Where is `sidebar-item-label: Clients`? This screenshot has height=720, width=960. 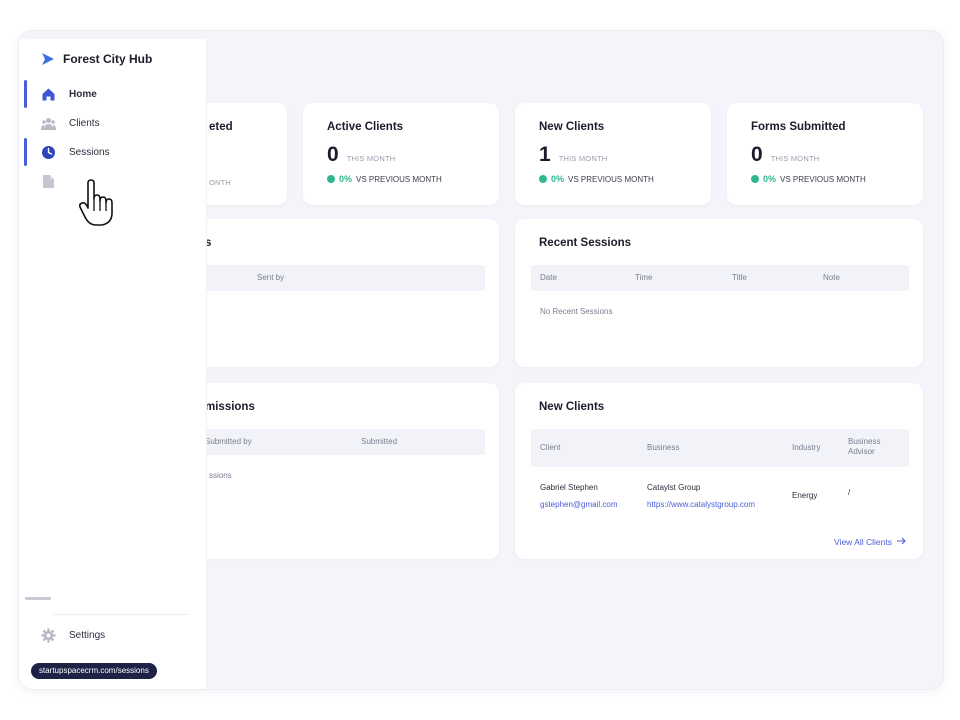 sidebar-item-label: Clients is located at coordinates (84, 123).